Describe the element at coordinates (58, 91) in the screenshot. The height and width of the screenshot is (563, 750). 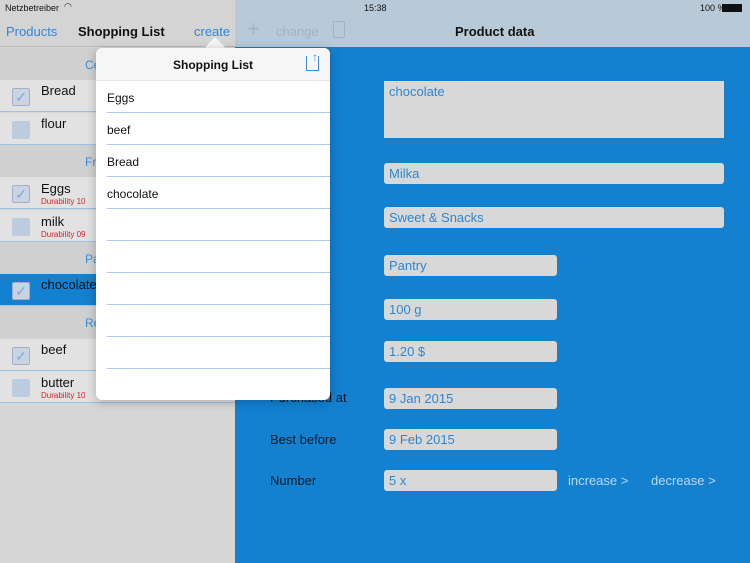
I see `item-name: Bread` at that location.